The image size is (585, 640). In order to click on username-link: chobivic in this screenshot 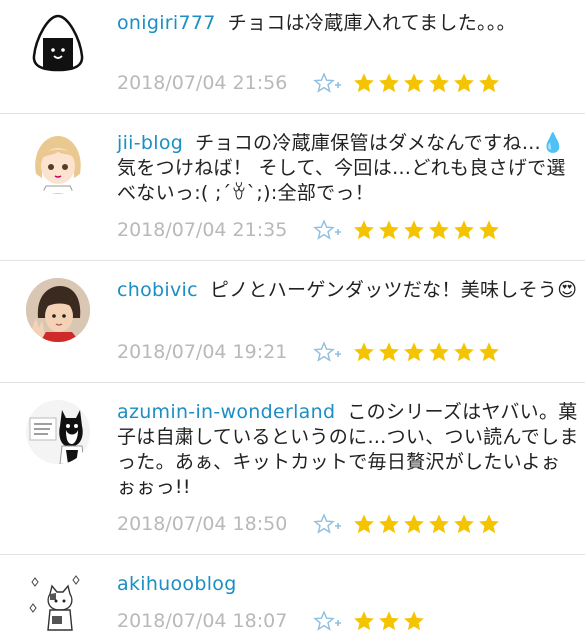, I will do `click(157, 290)`.